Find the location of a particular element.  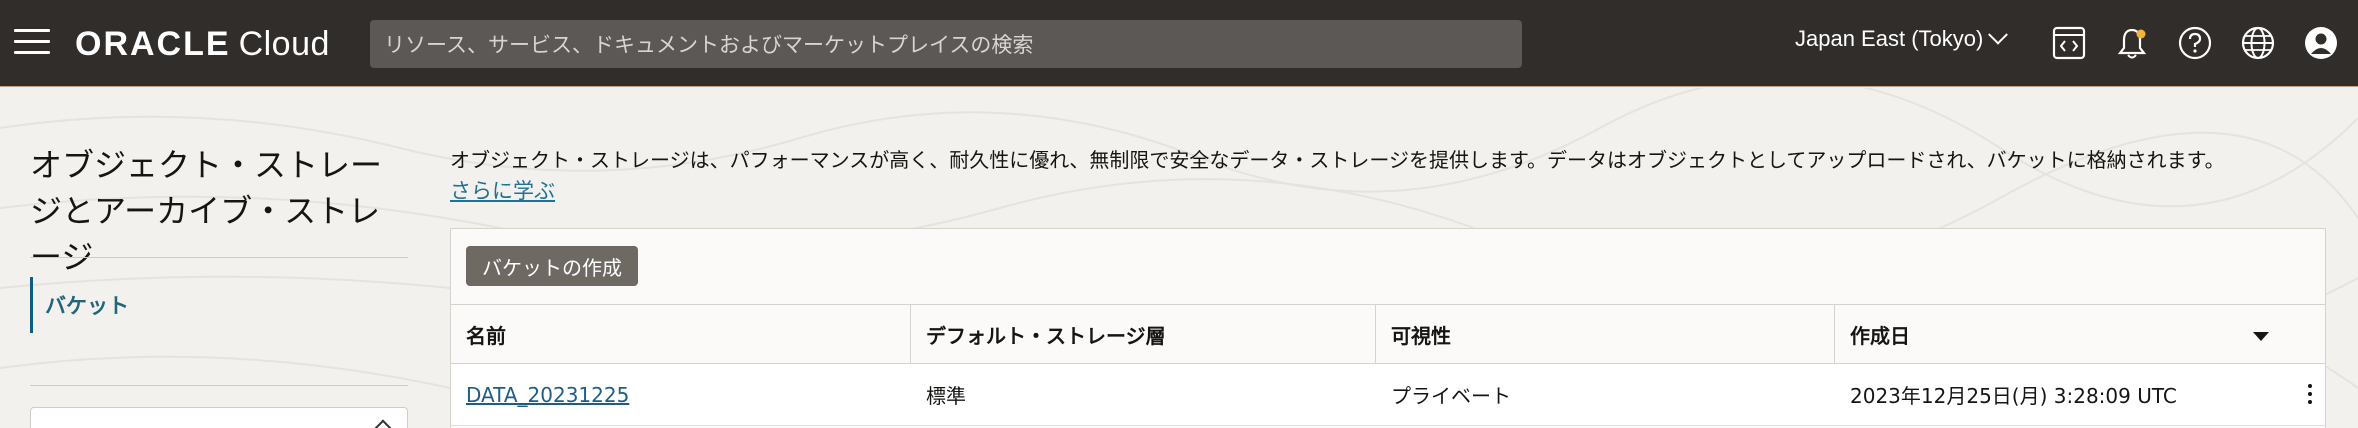

help-icon is located at coordinates (2195, 43).